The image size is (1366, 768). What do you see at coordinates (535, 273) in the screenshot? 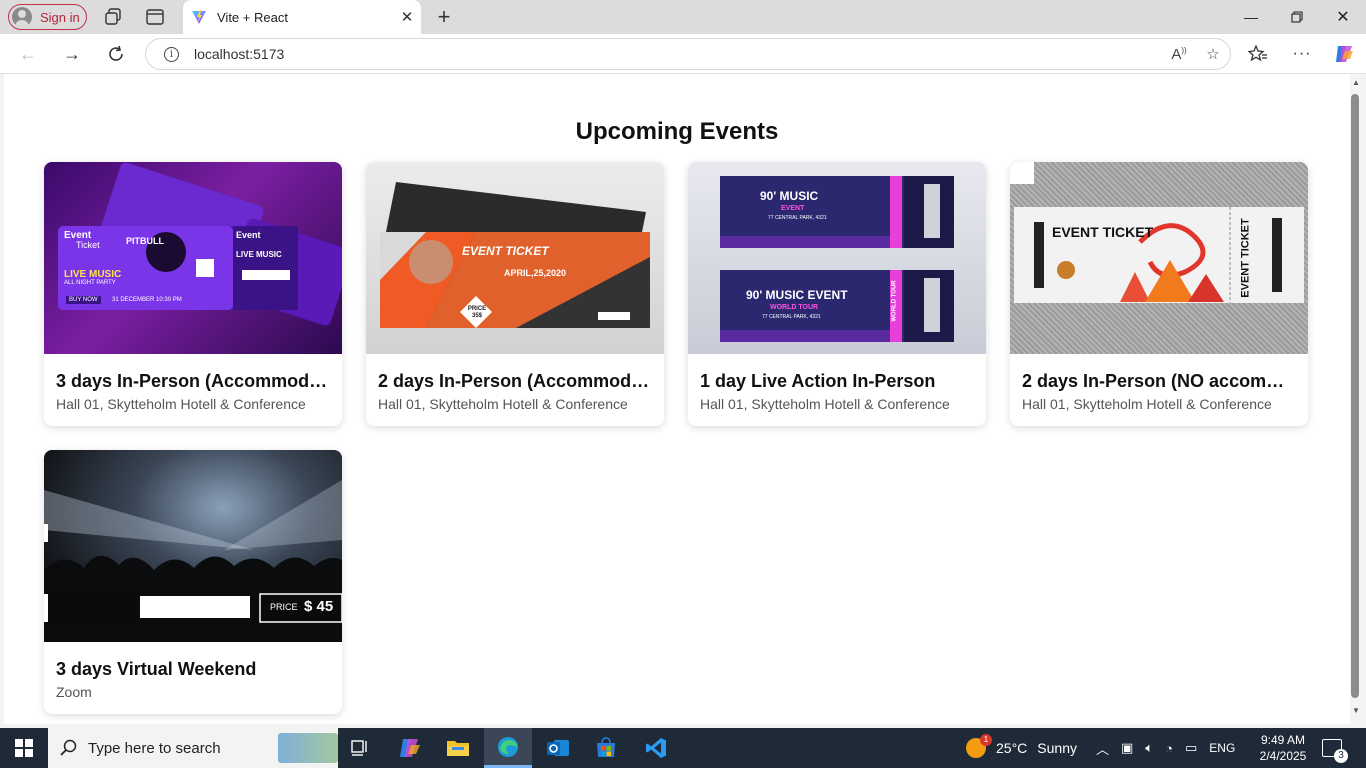
I see `ticket-date-text: APRIL,25,2020` at bounding box center [535, 273].